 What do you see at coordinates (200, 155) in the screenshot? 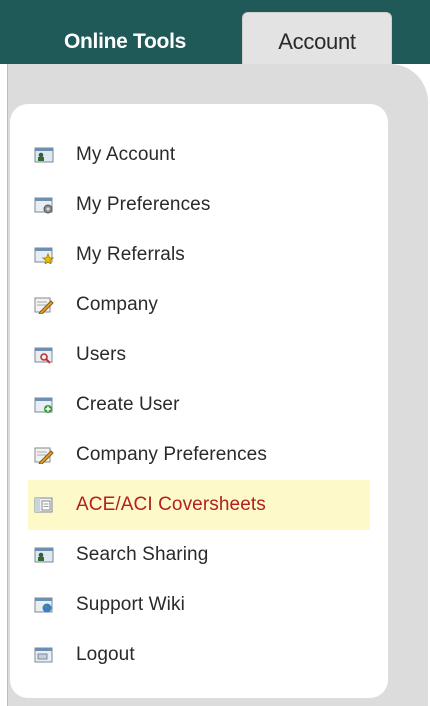
I see `menu-item-my-account: My Account` at bounding box center [200, 155].